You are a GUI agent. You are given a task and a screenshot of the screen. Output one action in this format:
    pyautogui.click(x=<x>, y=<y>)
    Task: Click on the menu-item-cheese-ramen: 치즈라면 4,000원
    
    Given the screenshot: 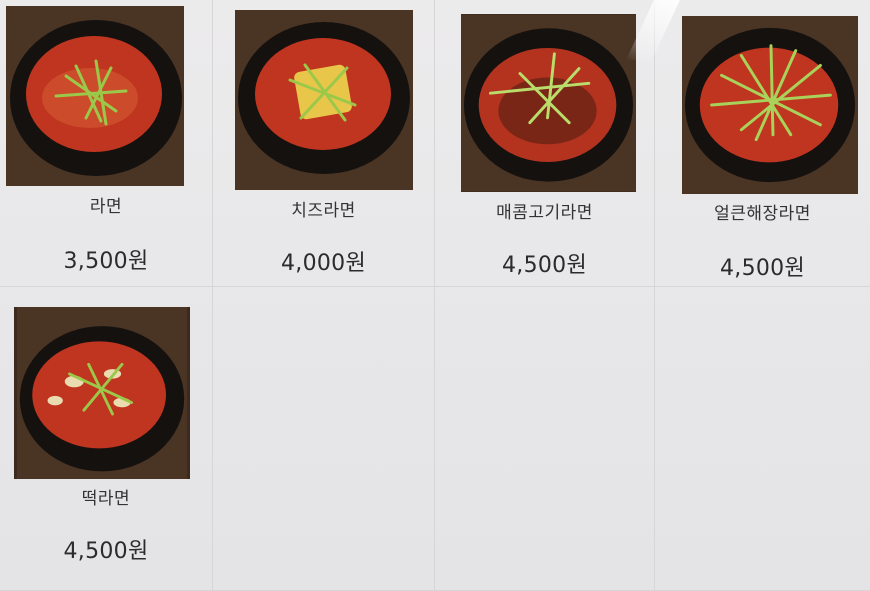 What is the action you would take?
    pyautogui.click(x=324, y=143)
    